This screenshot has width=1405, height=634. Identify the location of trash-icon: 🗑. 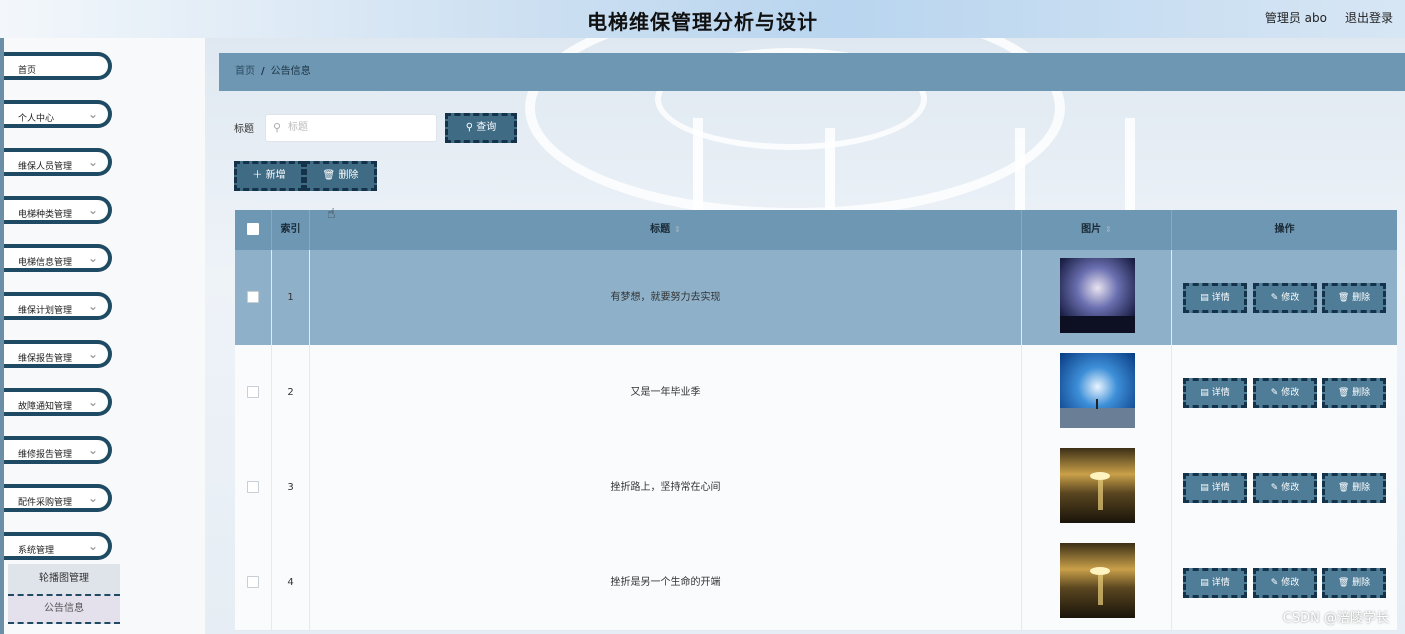
(1343, 583).